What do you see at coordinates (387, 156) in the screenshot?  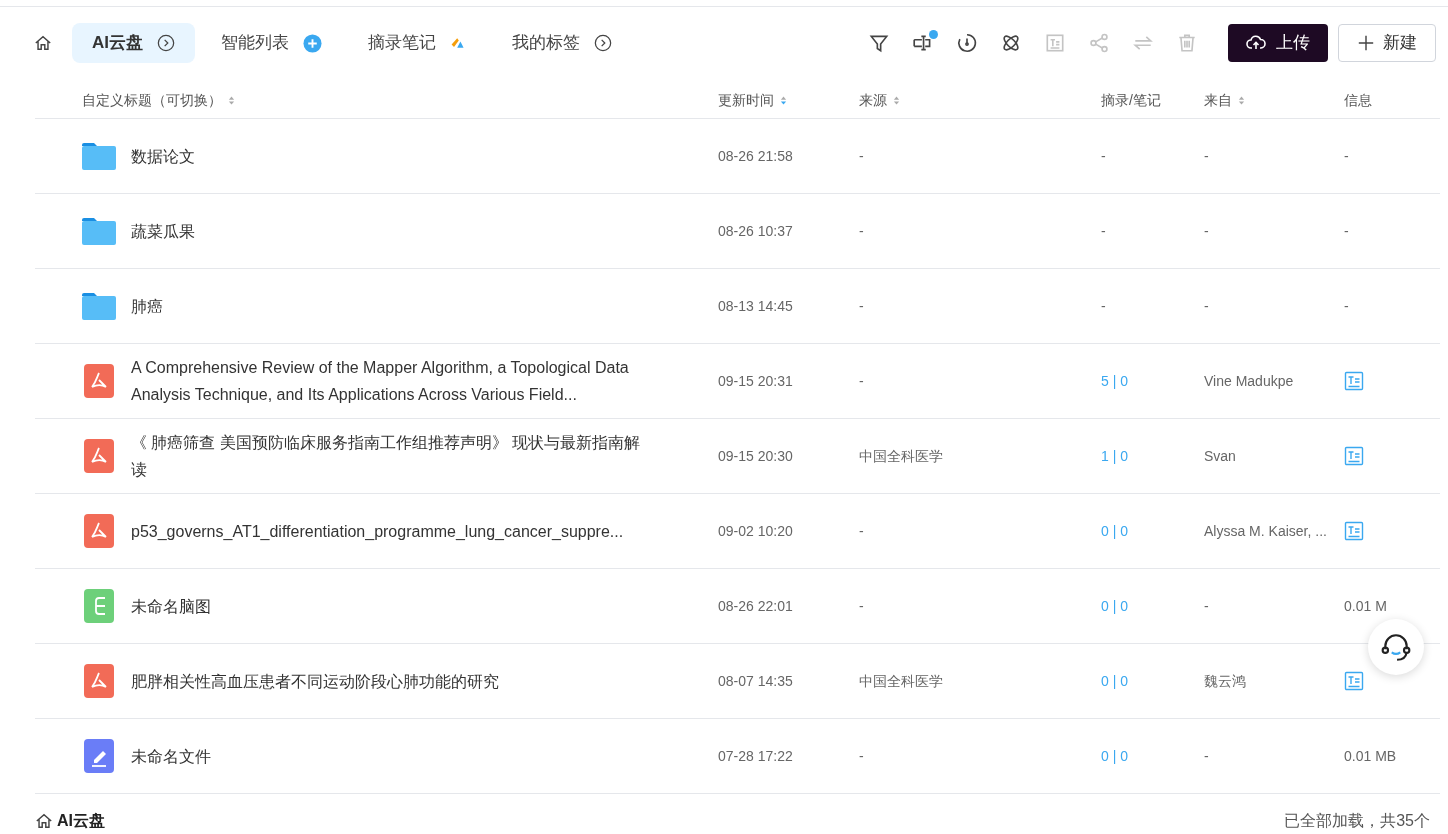 I see `file-name: 数据论文` at bounding box center [387, 156].